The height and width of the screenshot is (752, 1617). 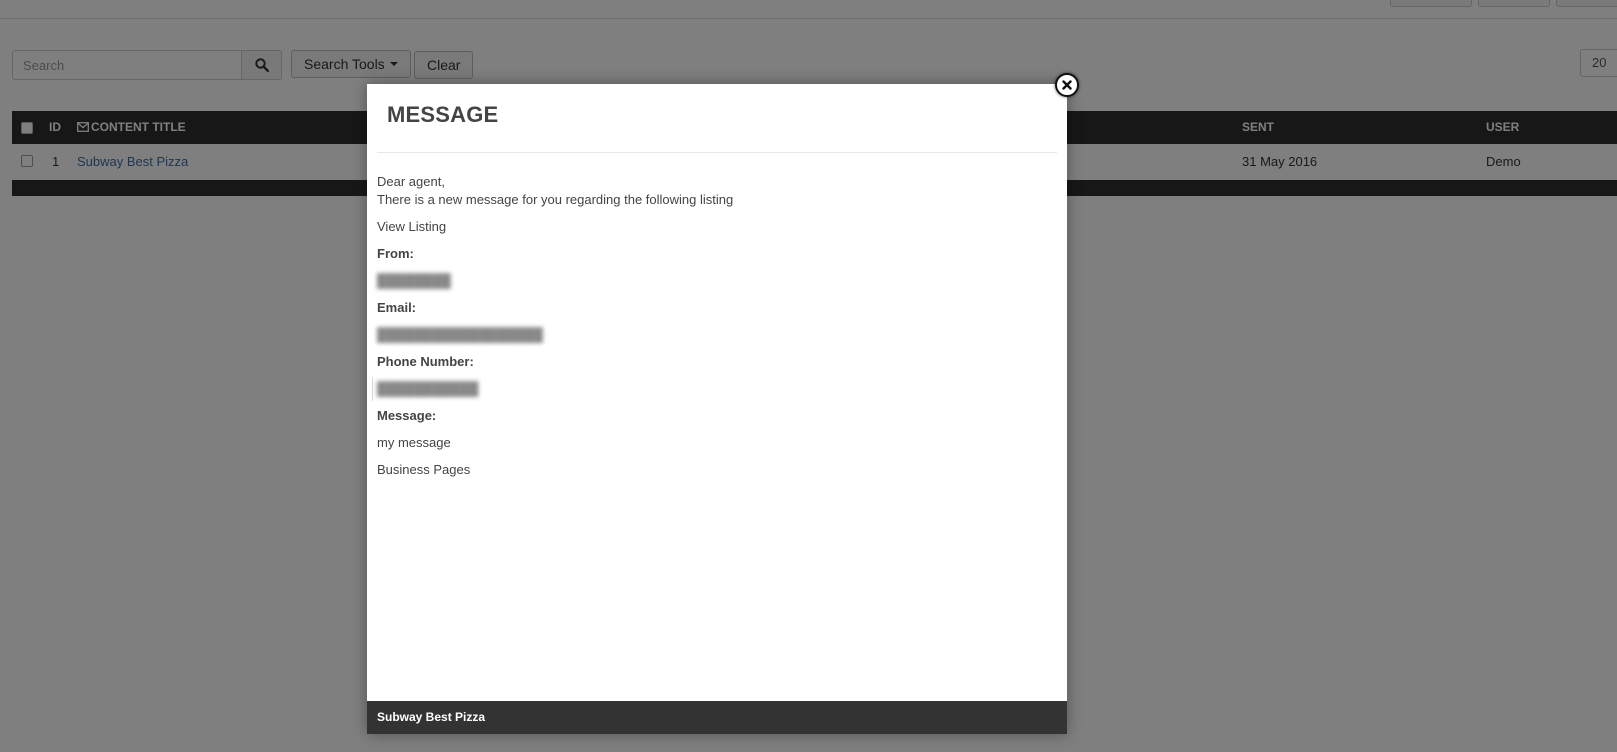 I want to click on modal-divider, so click(x=717, y=152).